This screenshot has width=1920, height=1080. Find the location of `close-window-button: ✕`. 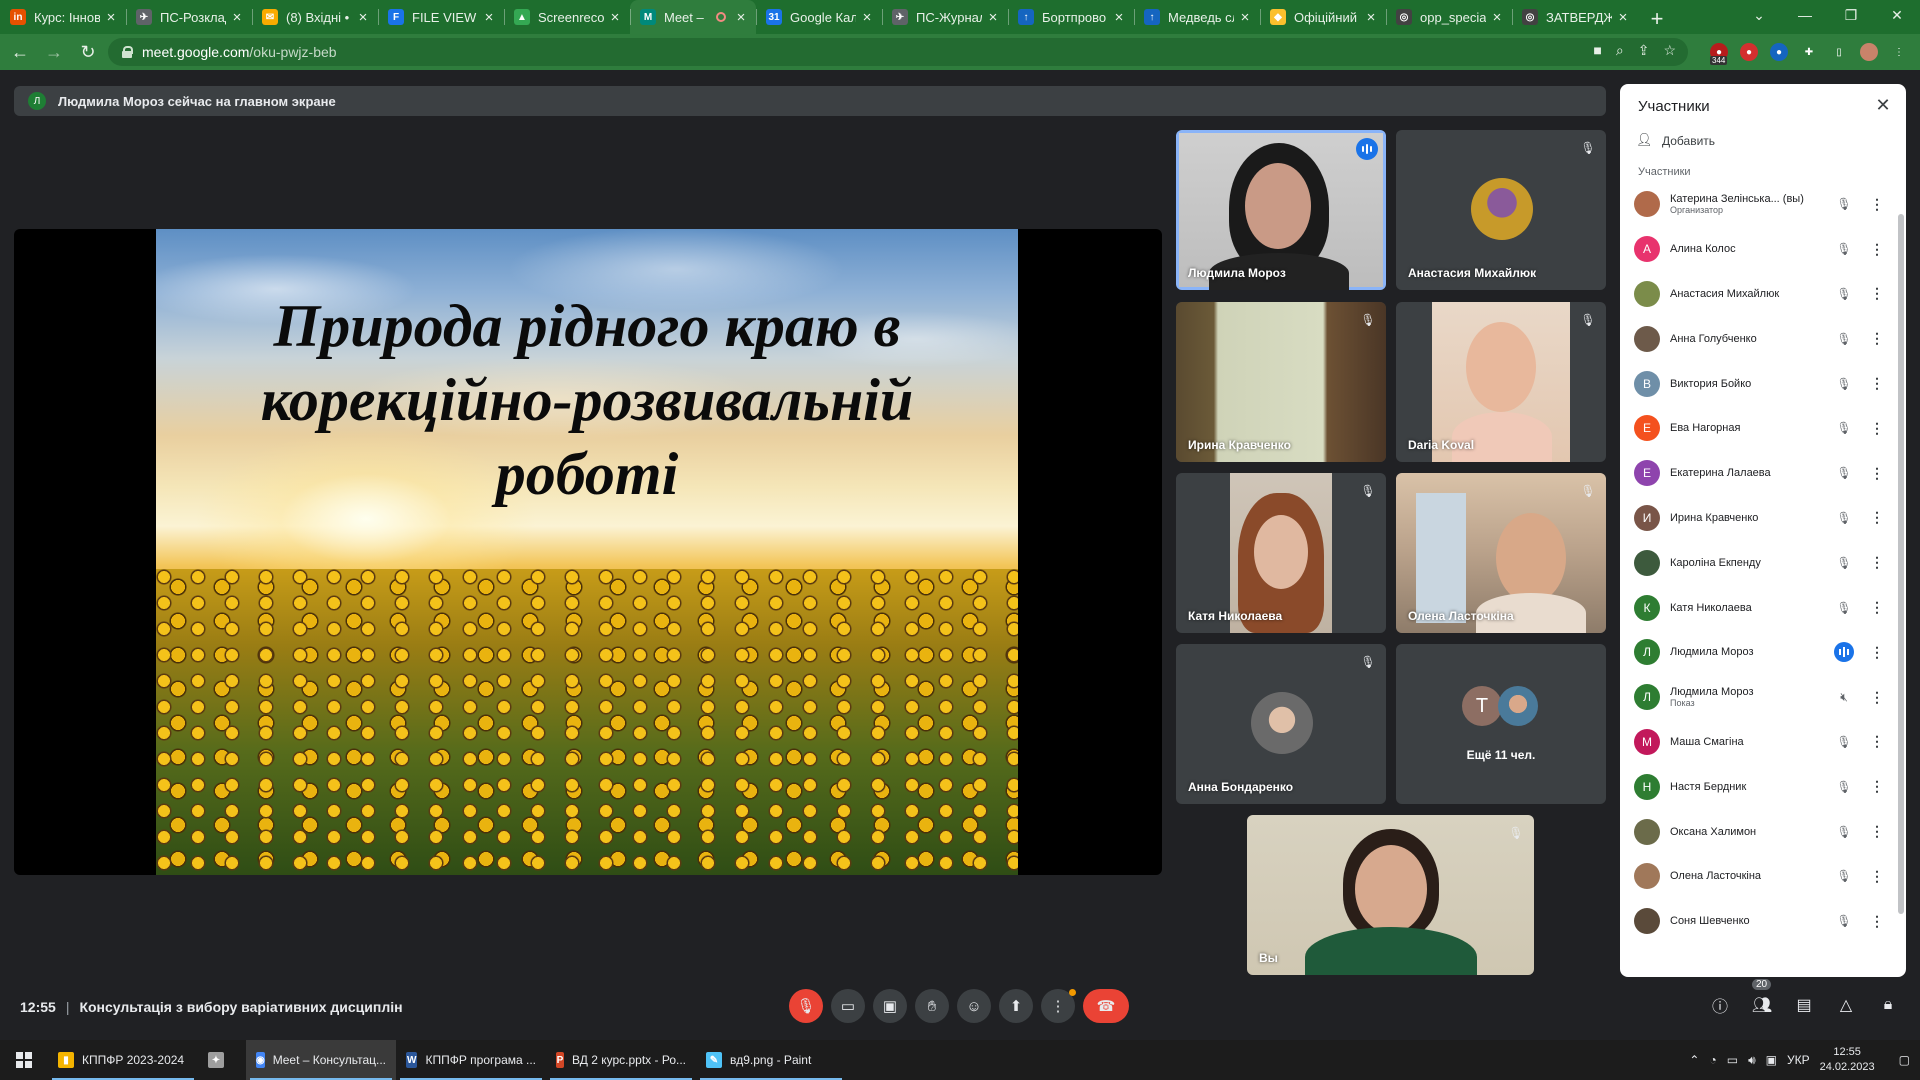

close-window-button: ✕ is located at coordinates (1897, 15).